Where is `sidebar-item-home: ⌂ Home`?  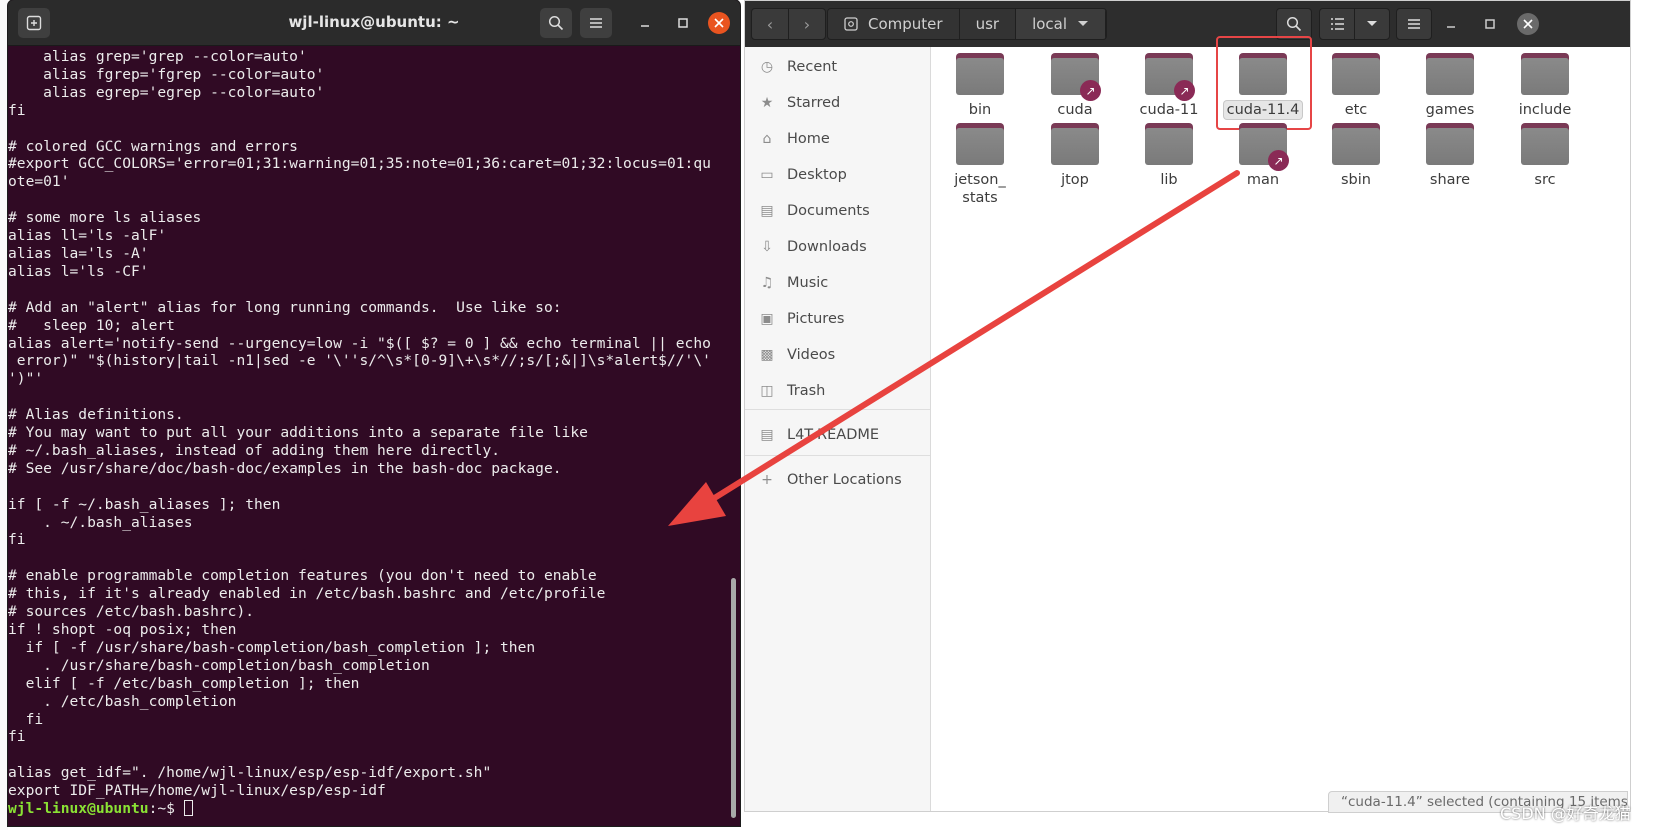 sidebar-item-home: ⌂ Home is located at coordinates (837, 139).